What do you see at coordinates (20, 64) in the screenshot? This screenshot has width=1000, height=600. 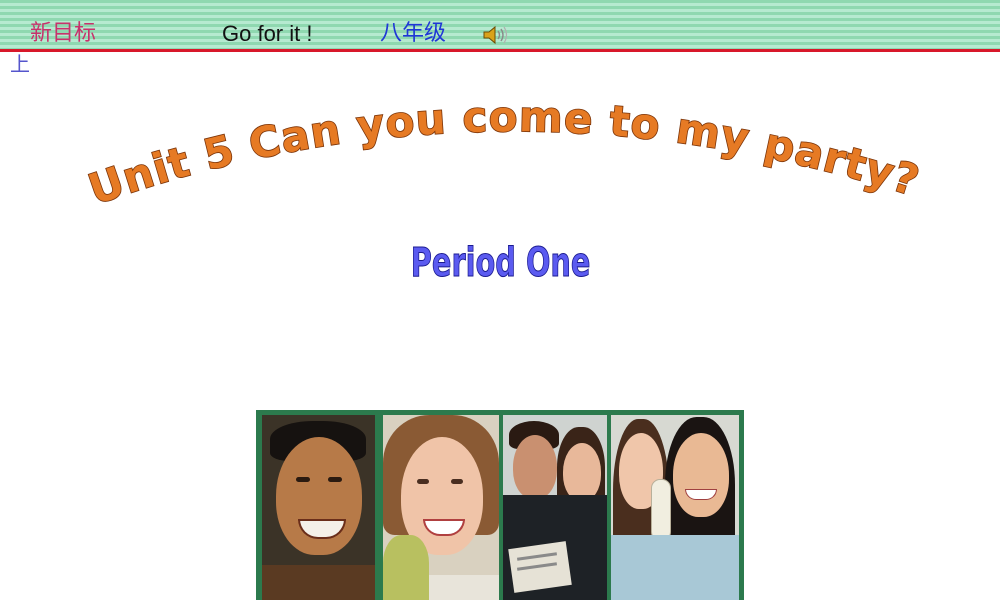 I see `volume-label: 上` at bounding box center [20, 64].